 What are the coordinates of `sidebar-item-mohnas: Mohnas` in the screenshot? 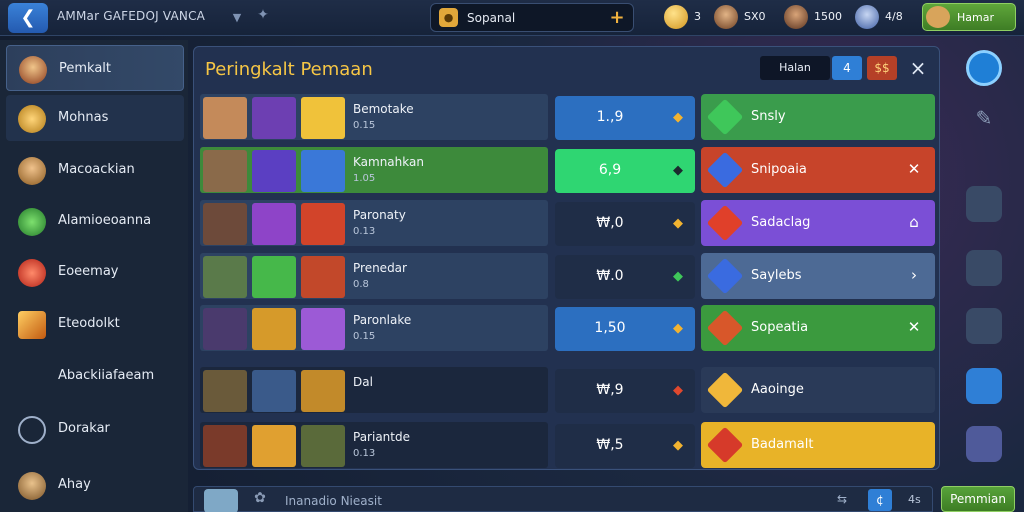 It's located at (95, 118).